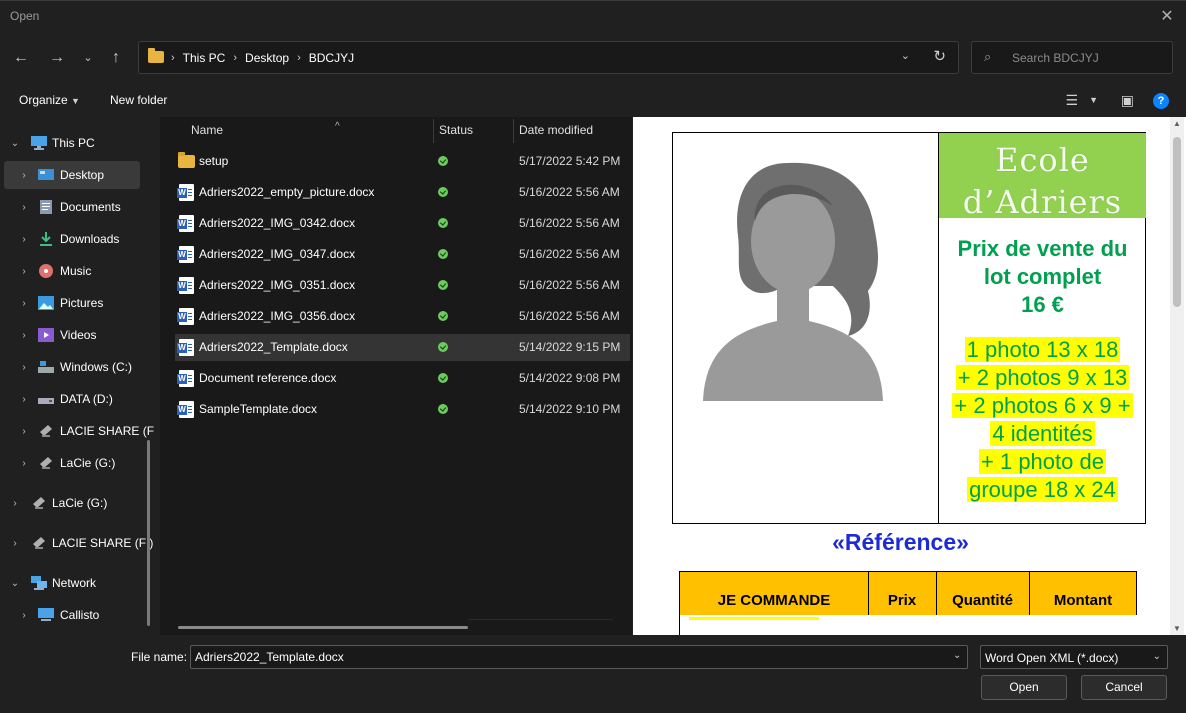 This screenshot has width=1186, height=713. Describe the element at coordinates (70, 503) in the screenshot. I see `sidebar-item-lacie-g-root: › LaCie (G:)` at that location.